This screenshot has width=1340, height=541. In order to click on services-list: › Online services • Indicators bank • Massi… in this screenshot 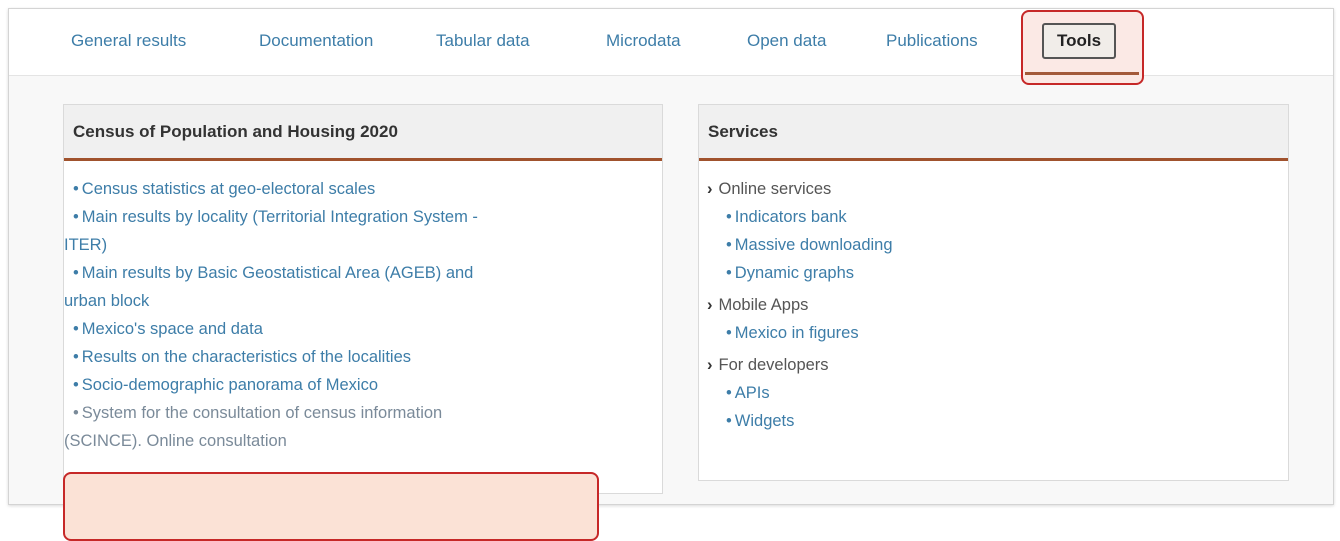, I will do `click(800, 305)`.